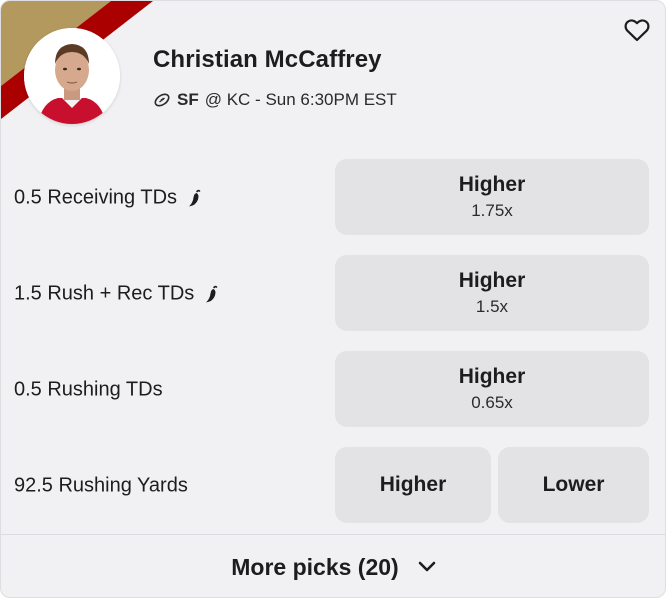 This screenshot has width=666, height=598. What do you see at coordinates (315, 566) in the screenshot?
I see `more-picks-label: More picks (20)` at bounding box center [315, 566].